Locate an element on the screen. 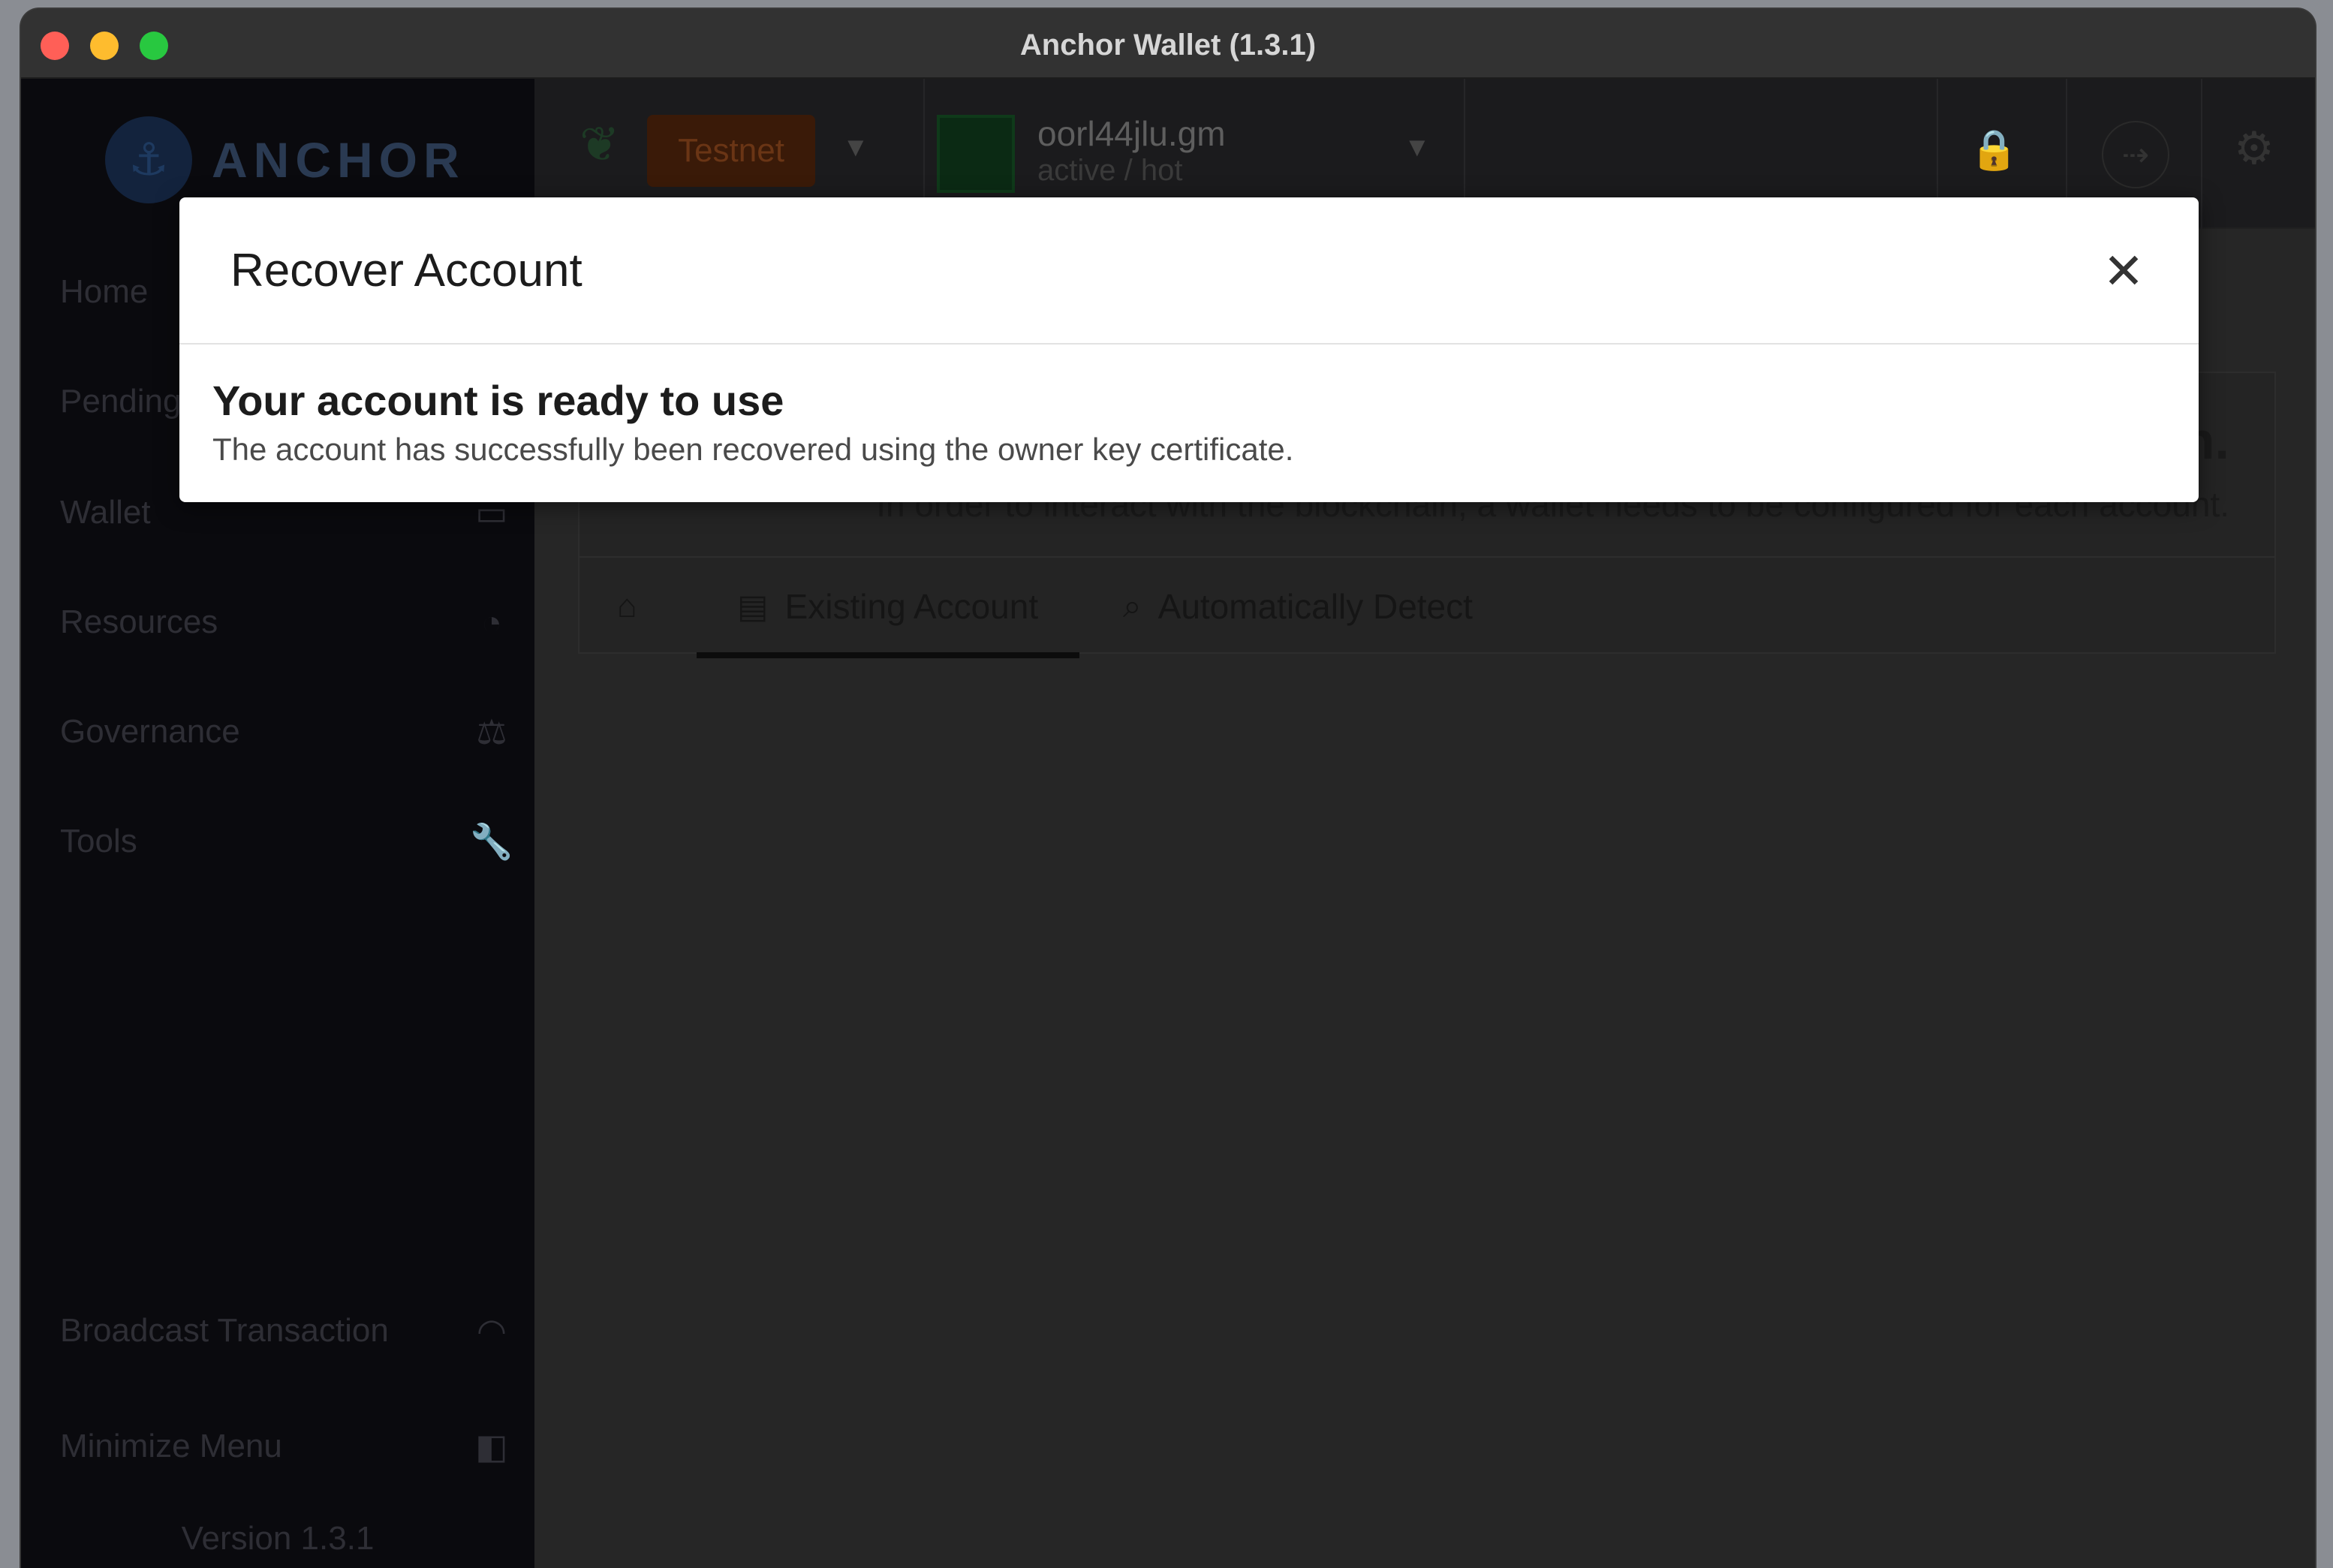 This screenshot has height=1568, width=2333. version-label: Version 1.3.1 is located at coordinates (278, 1538).